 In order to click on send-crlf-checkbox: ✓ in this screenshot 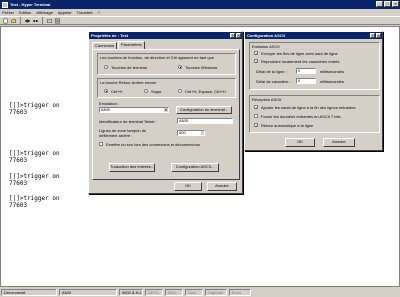, I will do `click(256, 53)`.